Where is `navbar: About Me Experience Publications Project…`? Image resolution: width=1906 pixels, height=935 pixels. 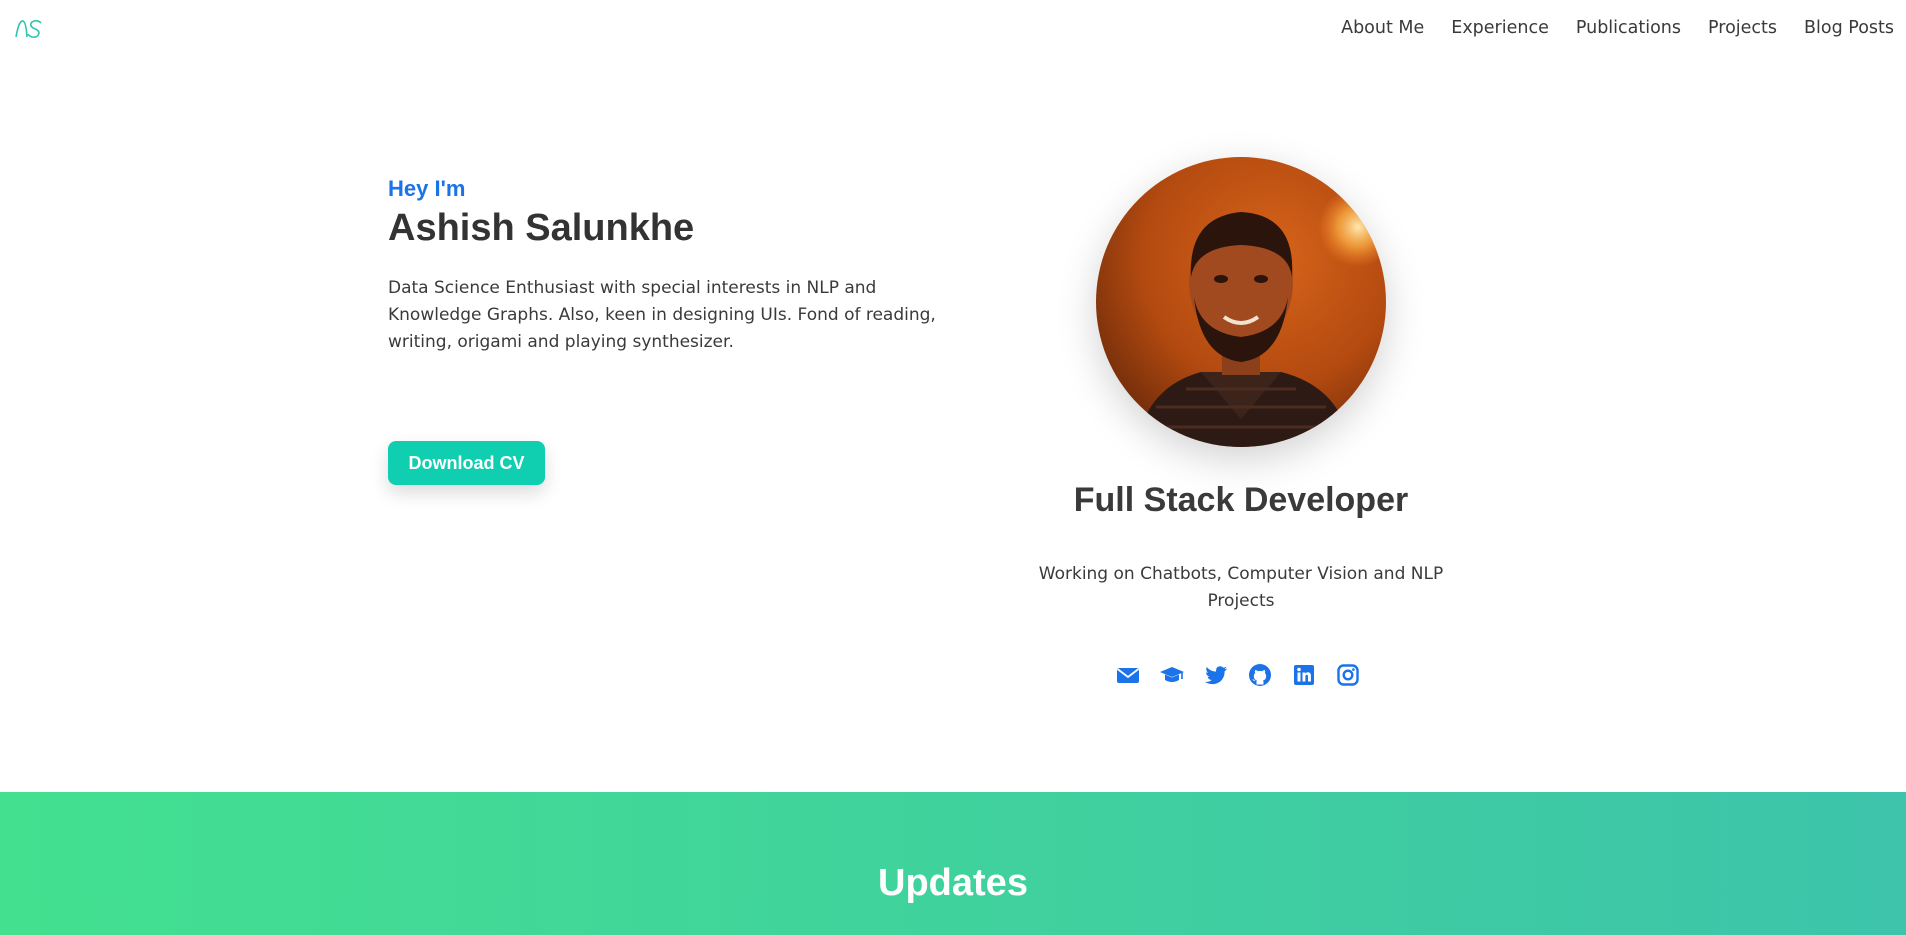 navbar: About Me Experience Publications Project… is located at coordinates (953, 30).